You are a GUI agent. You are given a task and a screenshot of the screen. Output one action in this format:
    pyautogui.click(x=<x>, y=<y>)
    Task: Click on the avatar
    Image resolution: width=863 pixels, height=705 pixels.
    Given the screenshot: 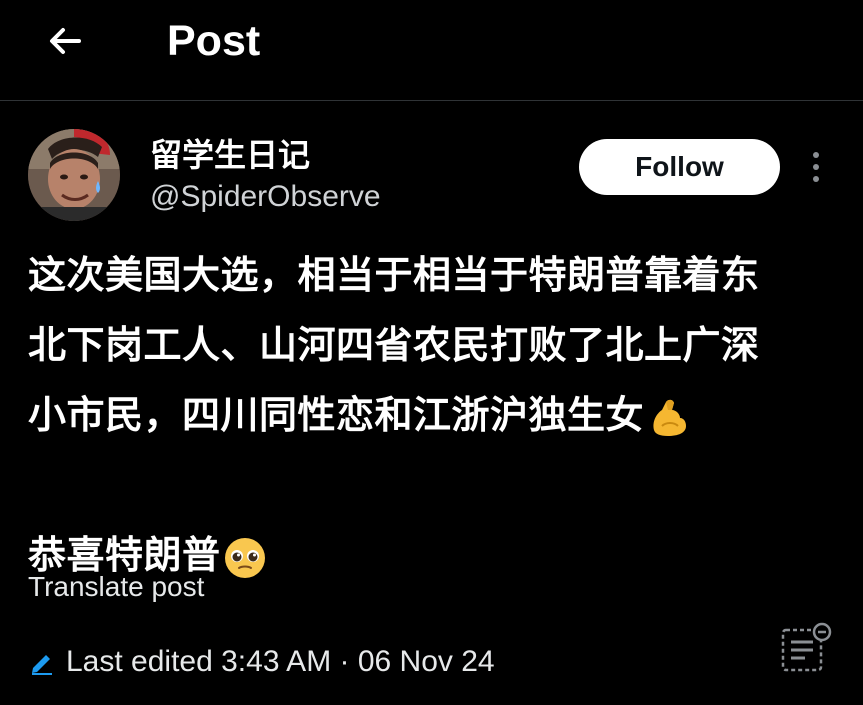 What is the action you would take?
    pyautogui.click(x=74, y=175)
    